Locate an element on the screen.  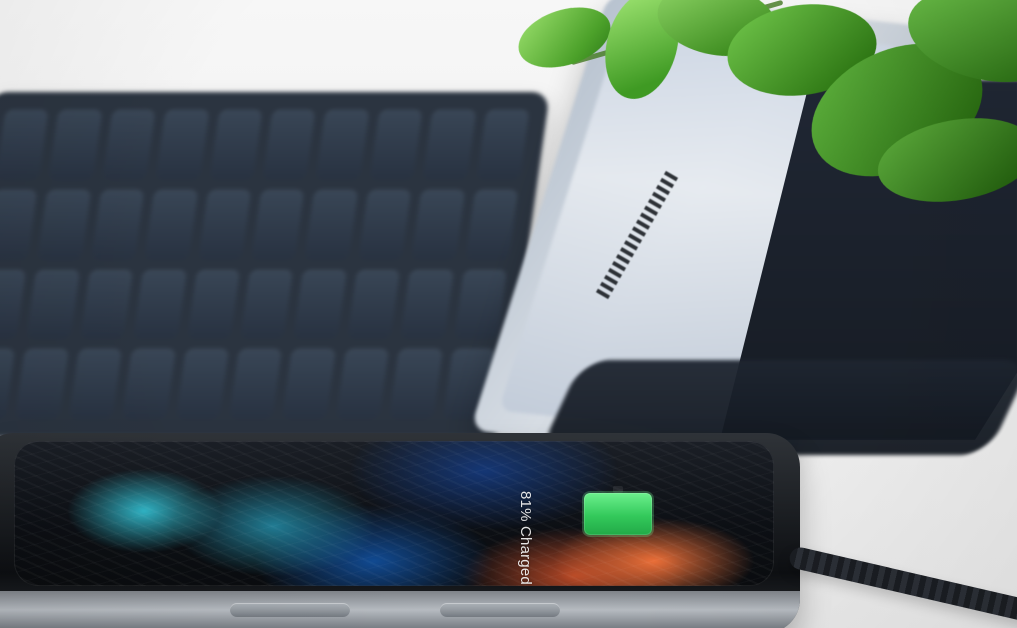
leaf is located at coordinates (564, 39).